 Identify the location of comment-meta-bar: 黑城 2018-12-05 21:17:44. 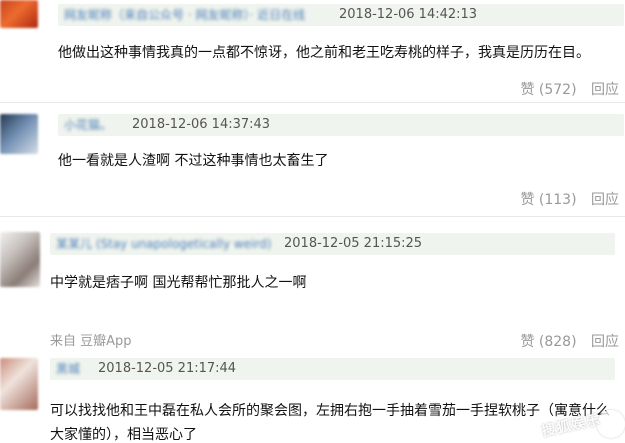
(332, 369).